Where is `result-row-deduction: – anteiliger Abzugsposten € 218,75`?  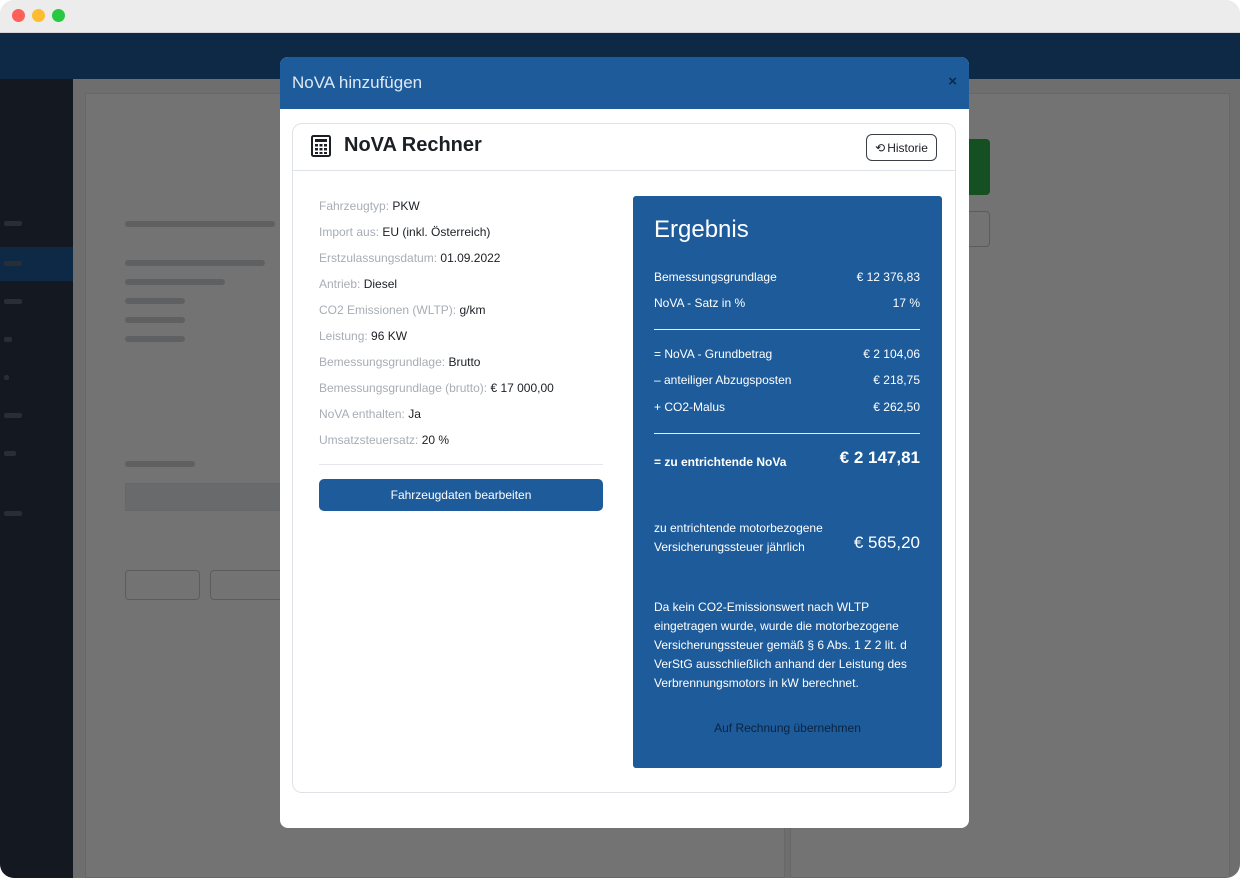 result-row-deduction: – anteiliger Abzugsposten € 218,75 is located at coordinates (787, 380).